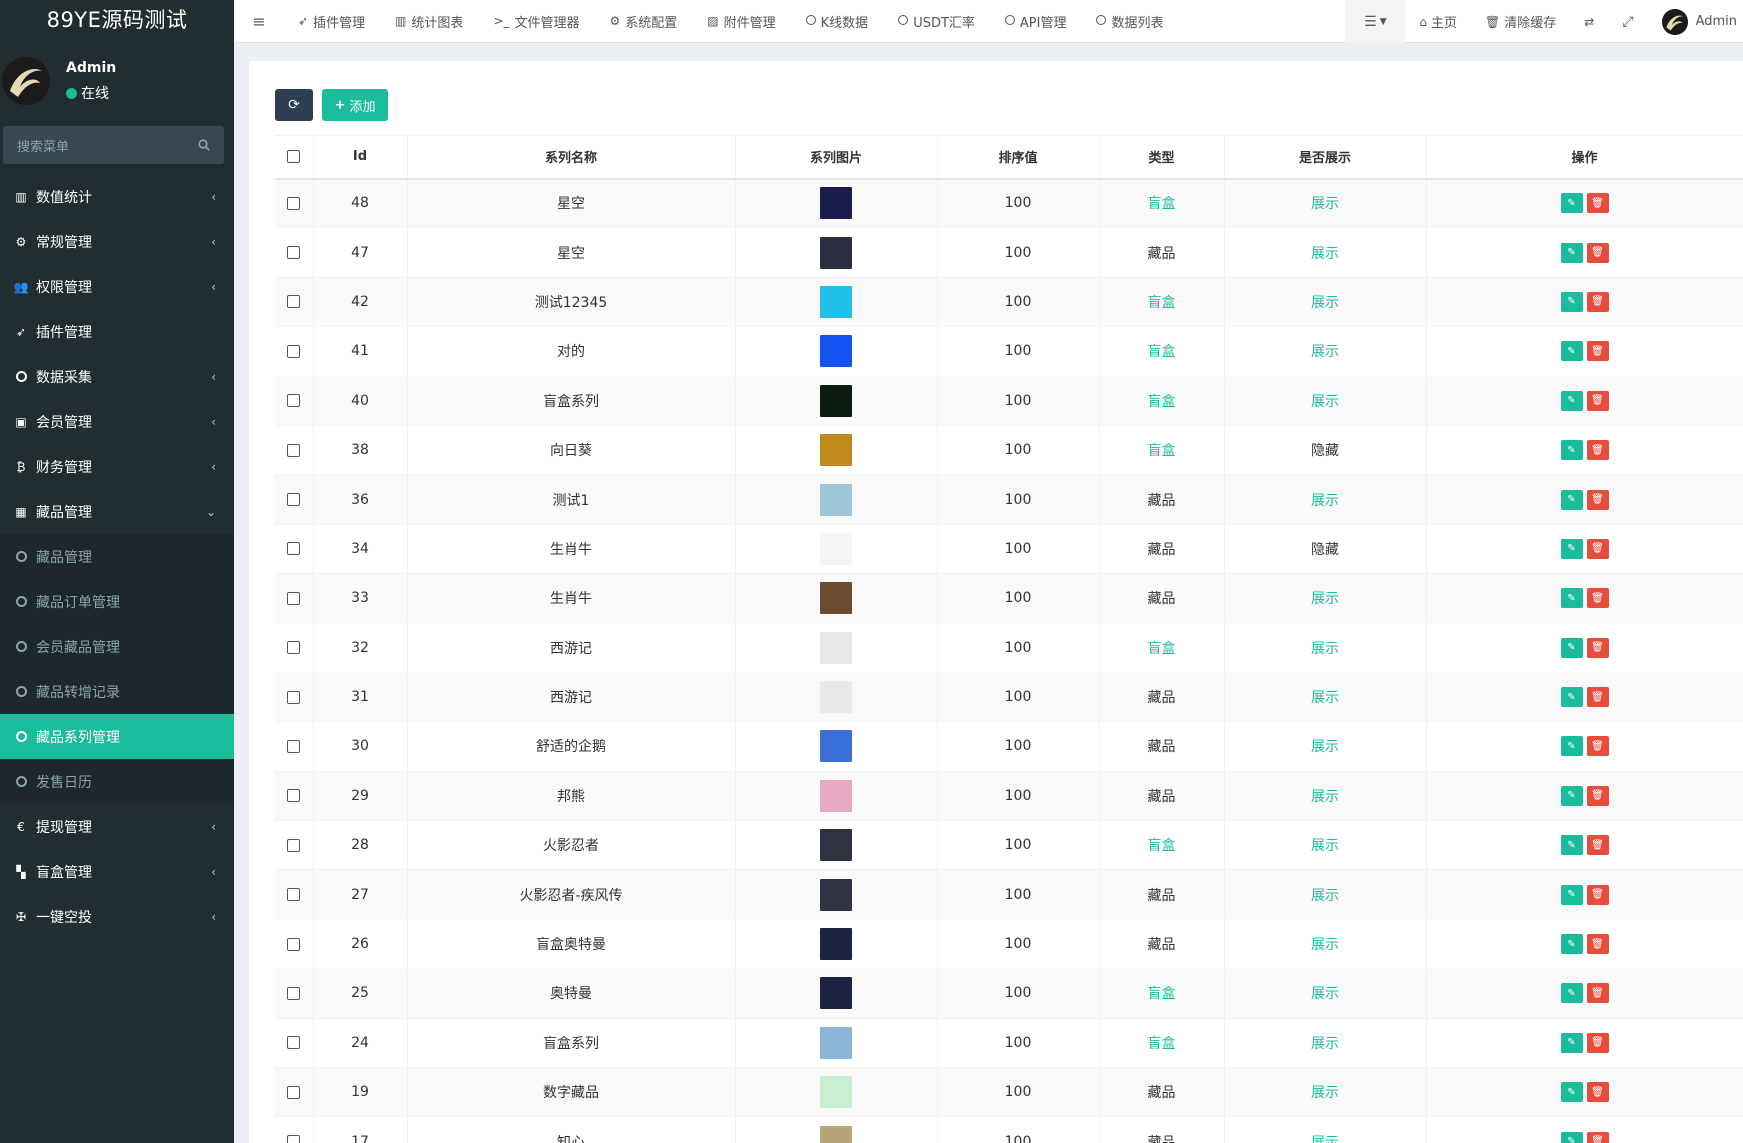  What do you see at coordinates (1009, 203) in the screenshot?
I see `table-row: 48 星空 100 盲盒 展示 ✎ 🗑` at bounding box center [1009, 203].